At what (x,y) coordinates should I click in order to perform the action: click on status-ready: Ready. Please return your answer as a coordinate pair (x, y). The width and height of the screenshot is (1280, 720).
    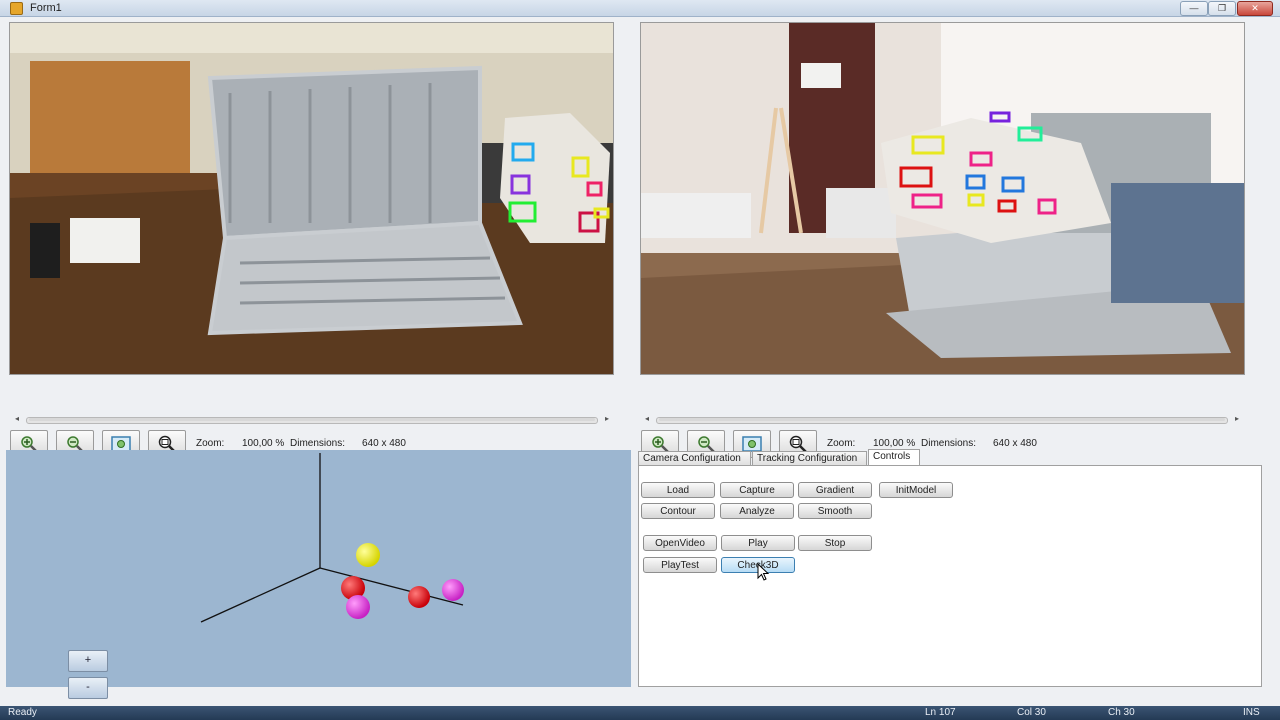
    Looking at the image, I should click on (22, 712).